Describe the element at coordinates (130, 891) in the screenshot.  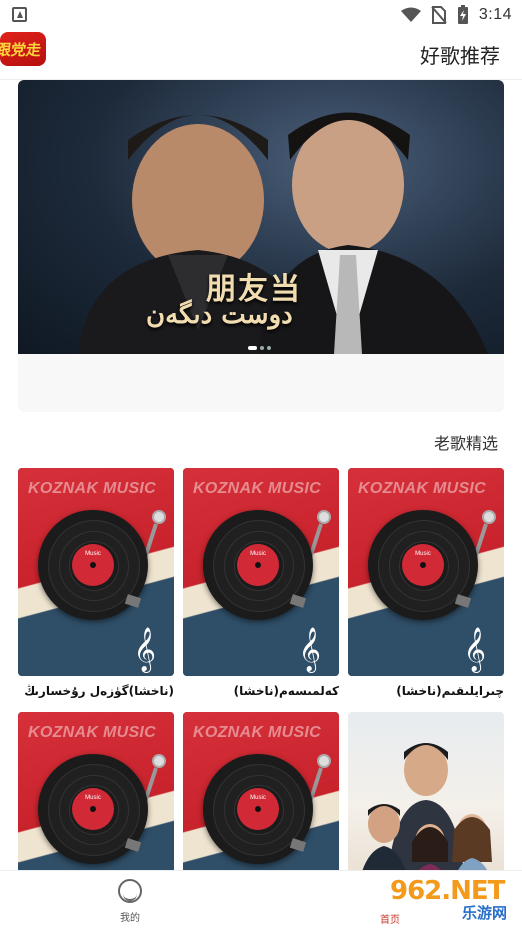
I see `user-icon` at that location.